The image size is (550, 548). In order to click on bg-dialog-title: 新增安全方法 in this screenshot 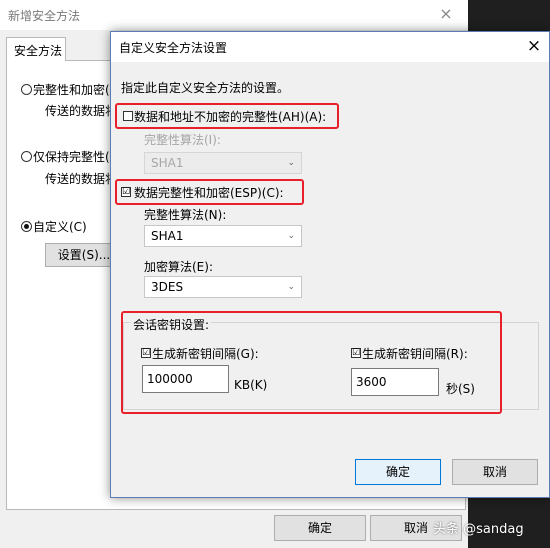, I will do `click(44, 16)`.